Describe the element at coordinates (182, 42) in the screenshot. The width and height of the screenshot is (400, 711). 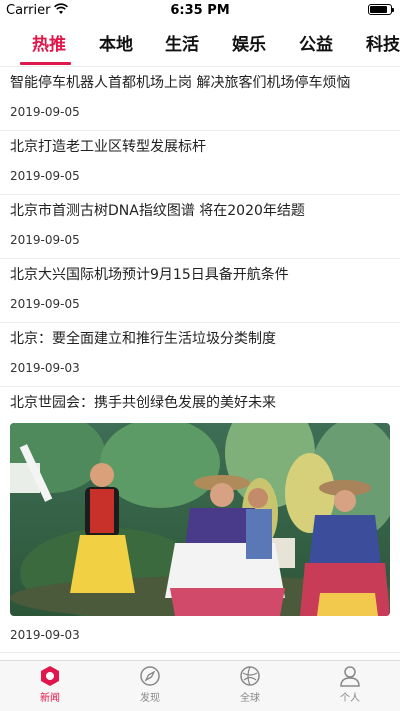
I see `tab-life: 生活` at that location.